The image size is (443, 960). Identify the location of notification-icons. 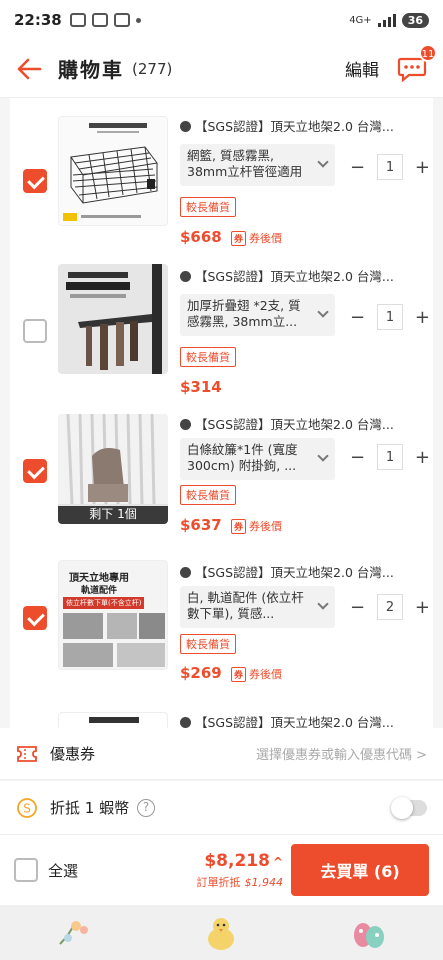
(105, 20).